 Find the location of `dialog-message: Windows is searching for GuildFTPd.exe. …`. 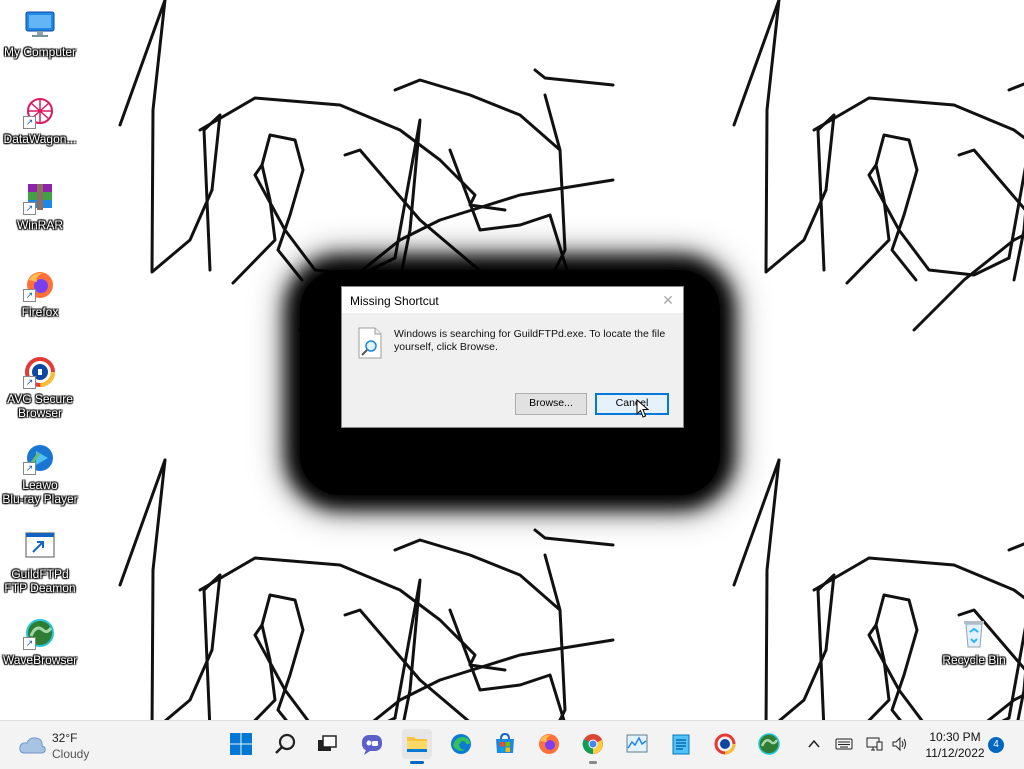

dialog-message: Windows is searching for GuildFTPd.exe. … is located at coordinates (530, 340).